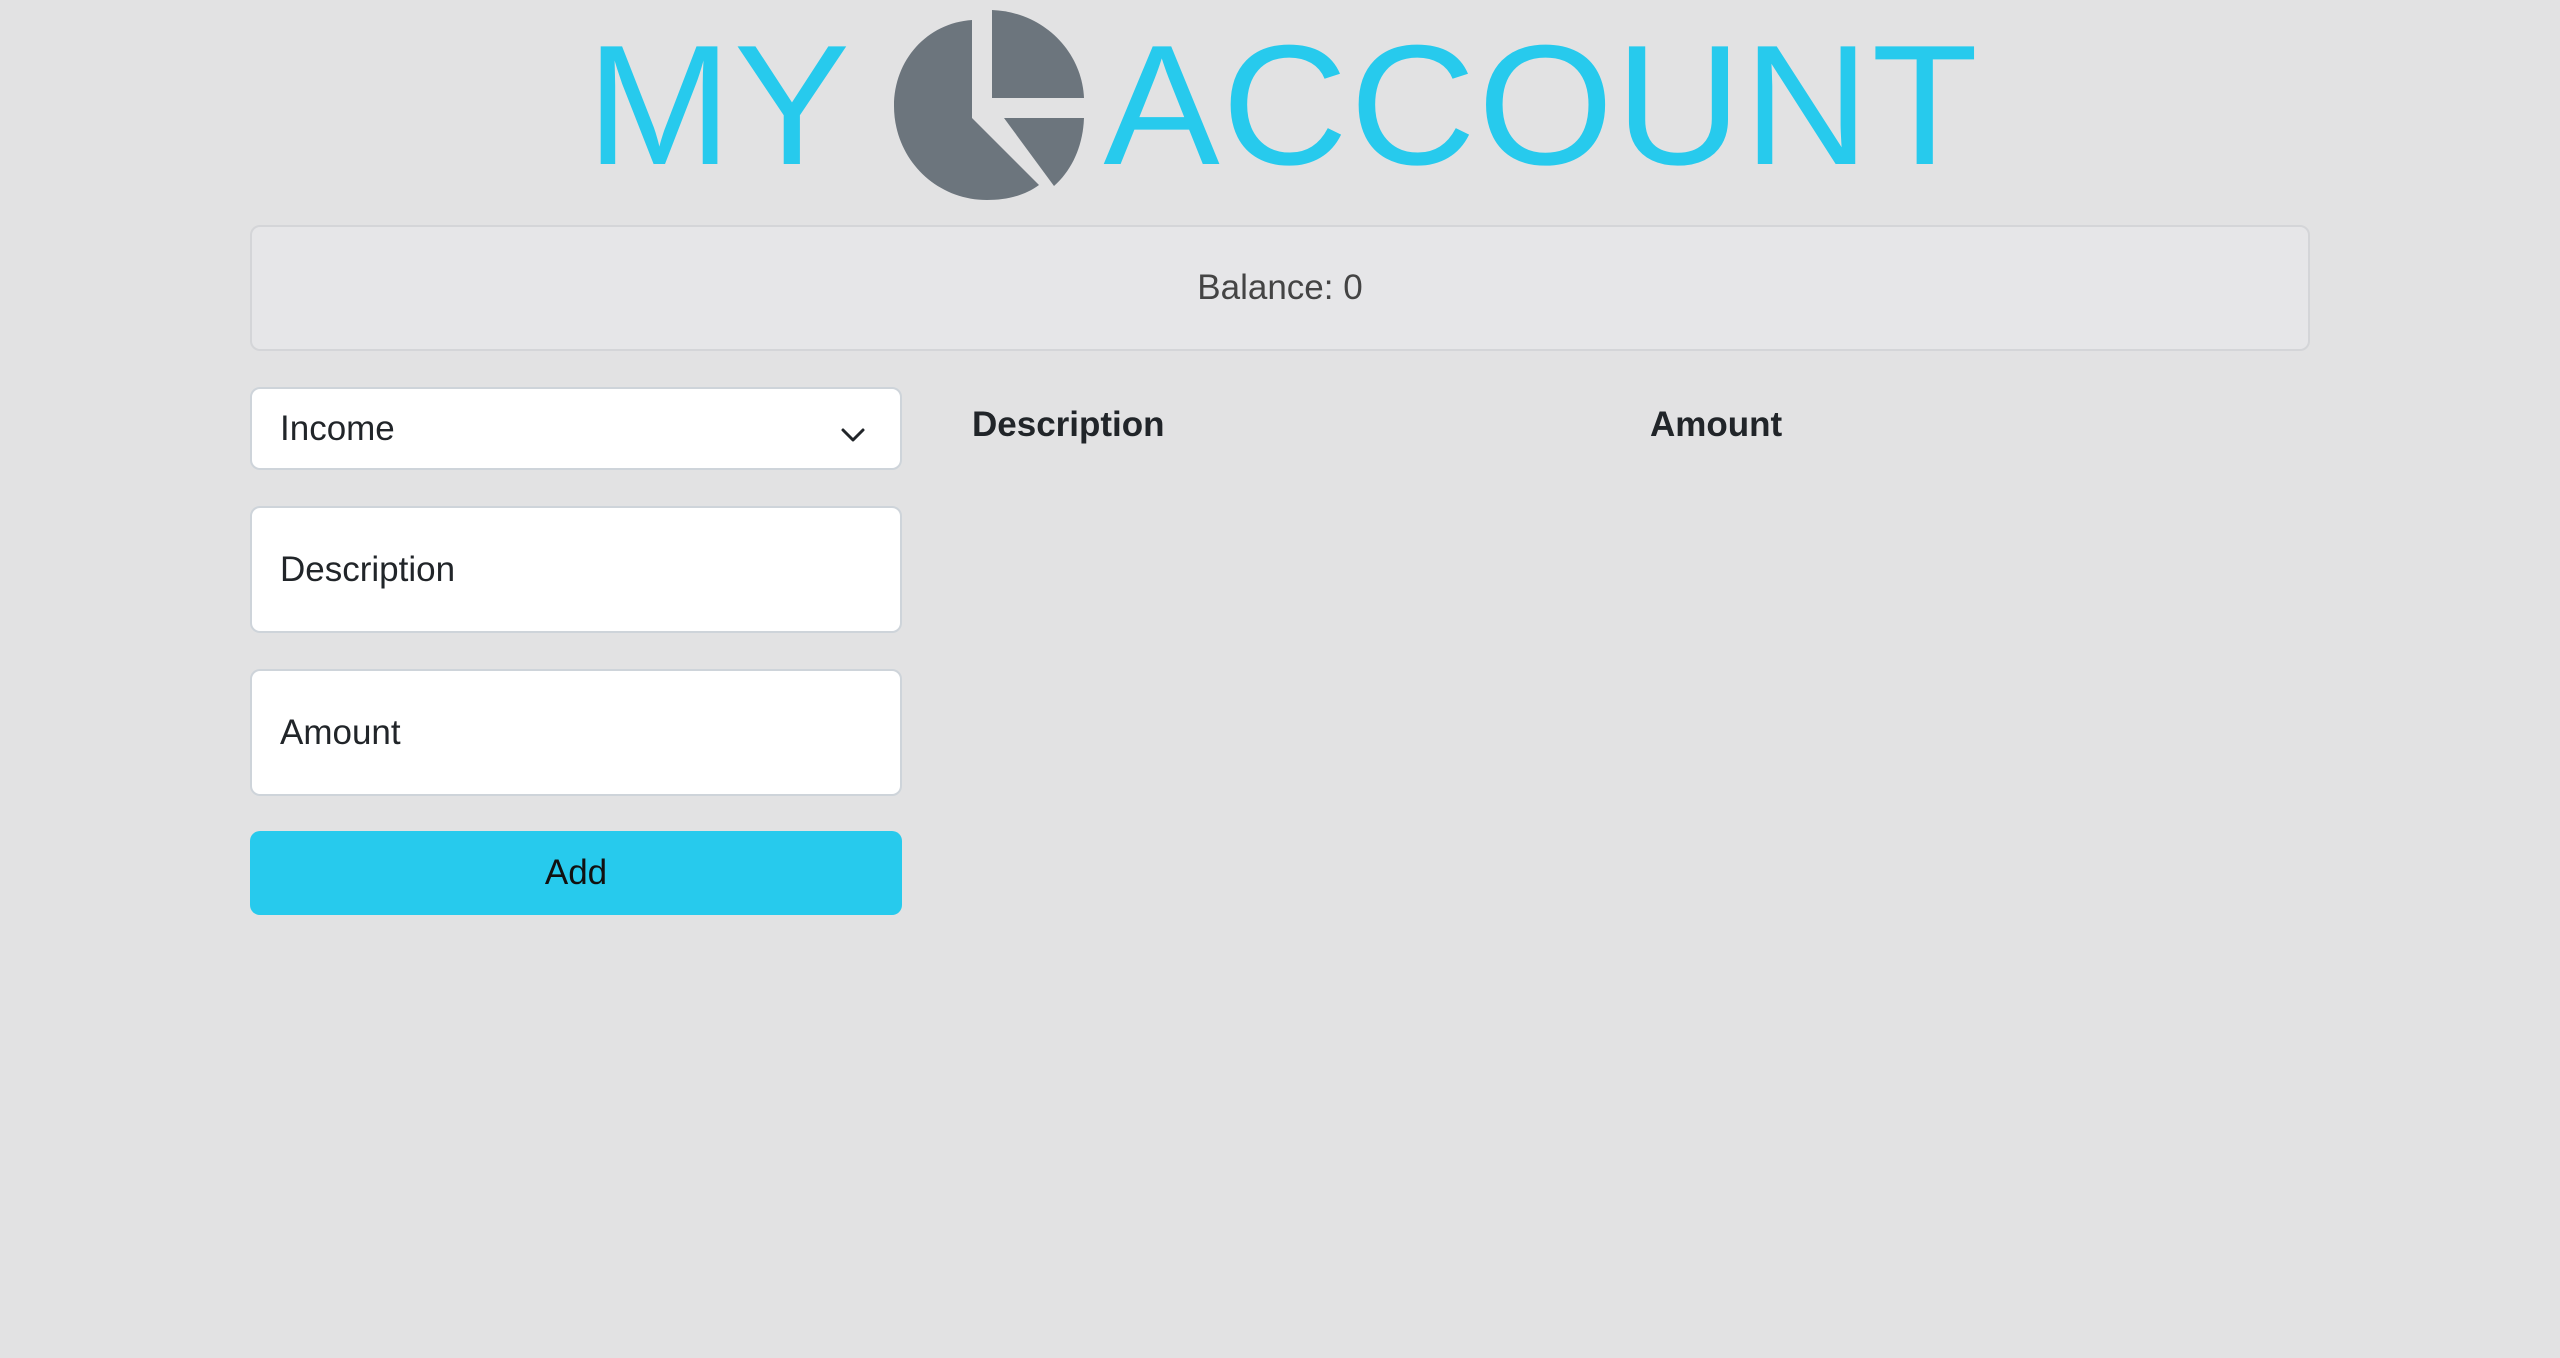  Describe the element at coordinates (1068, 424) in the screenshot. I see `column-header-description: Description` at that location.